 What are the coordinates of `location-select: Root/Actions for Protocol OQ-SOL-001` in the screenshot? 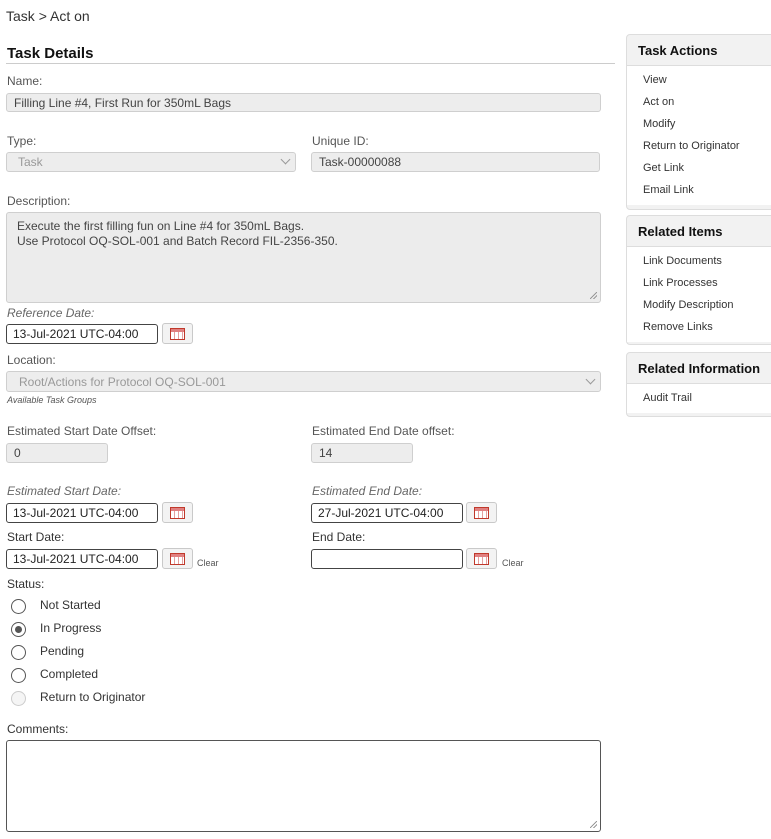 It's located at (303, 381).